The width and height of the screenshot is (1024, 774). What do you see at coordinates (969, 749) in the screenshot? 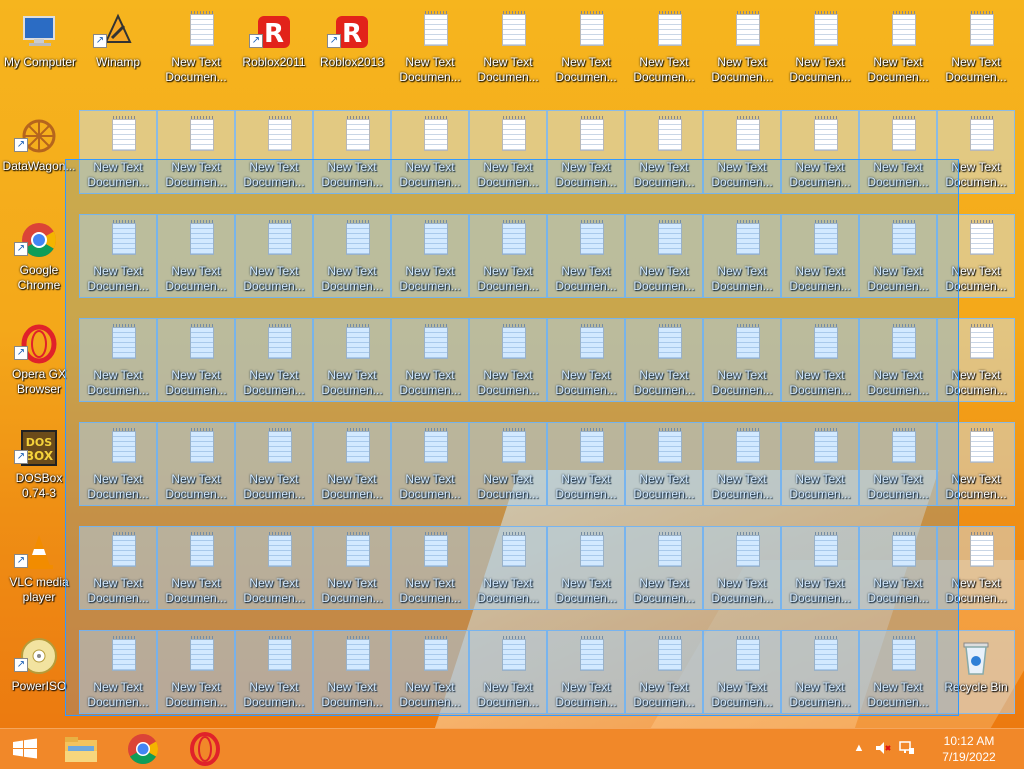
I see `clock: 10:12 AM 7/19/2022` at bounding box center [969, 749].